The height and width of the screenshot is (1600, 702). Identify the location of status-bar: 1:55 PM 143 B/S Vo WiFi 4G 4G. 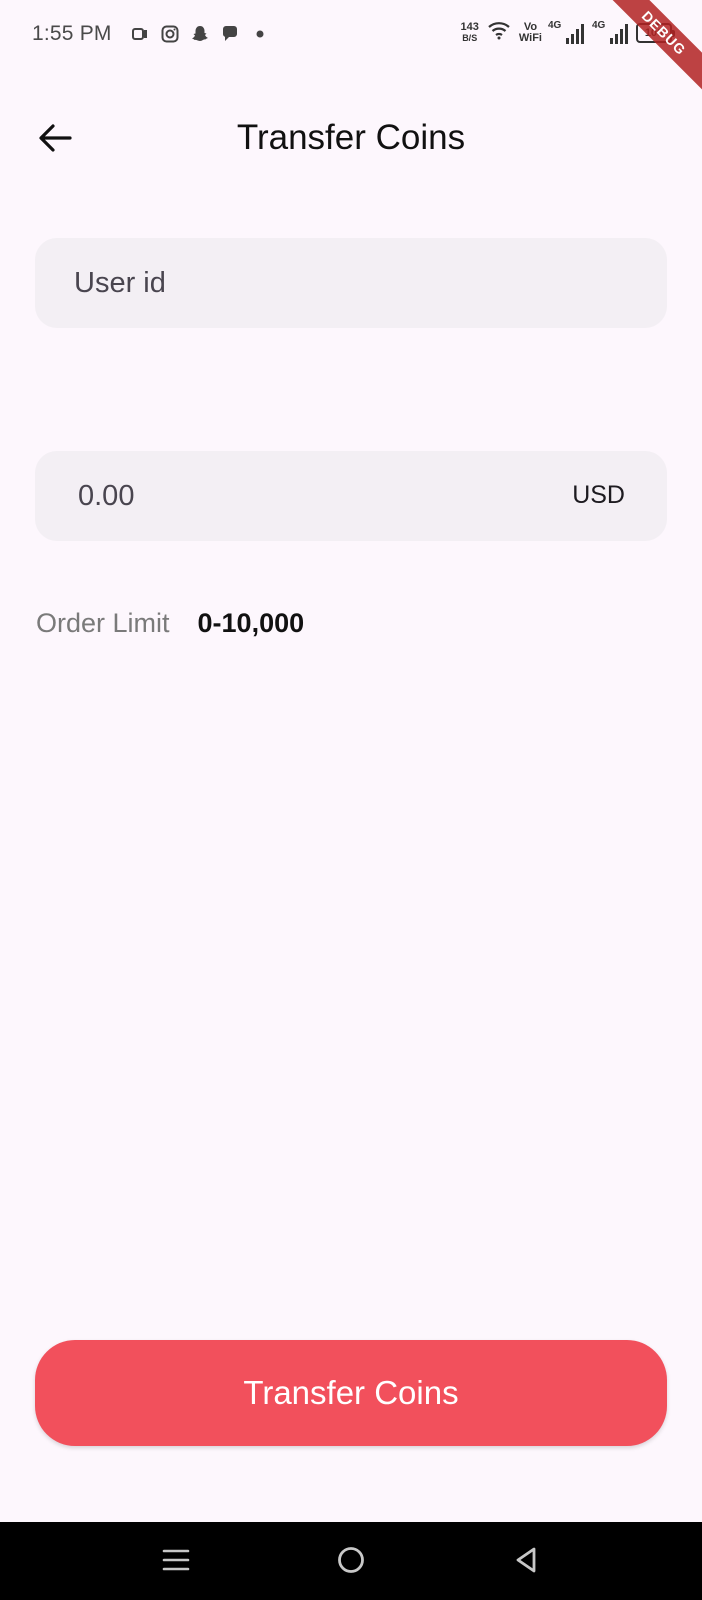
(351, 35).